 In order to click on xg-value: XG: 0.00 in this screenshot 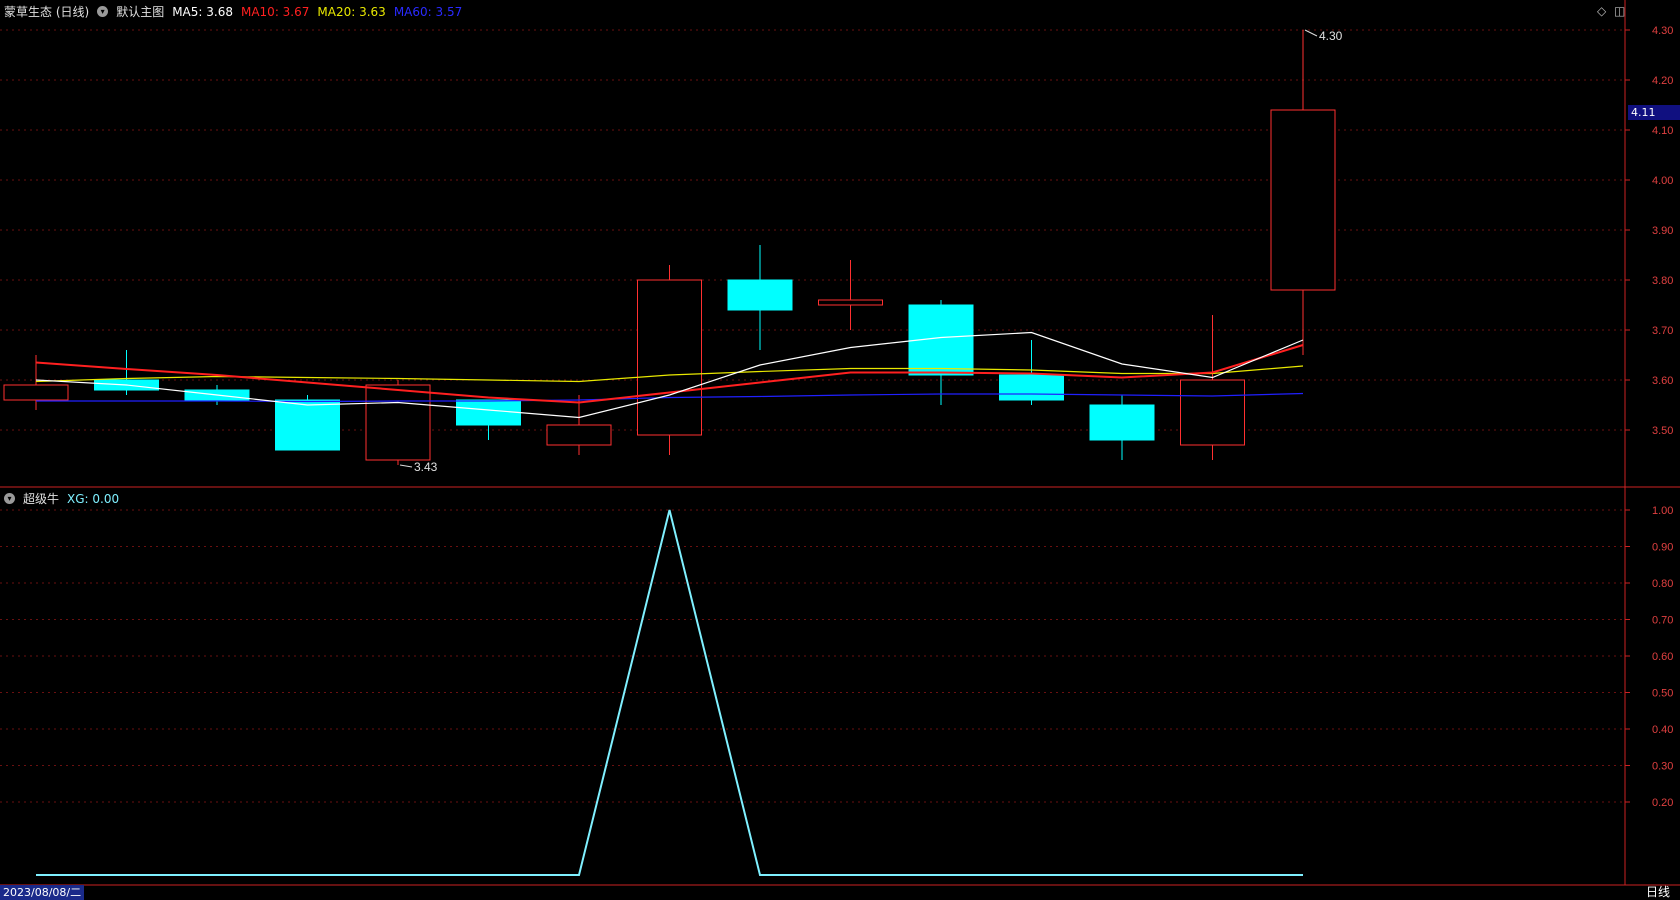, I will do `click(93, 498)`.